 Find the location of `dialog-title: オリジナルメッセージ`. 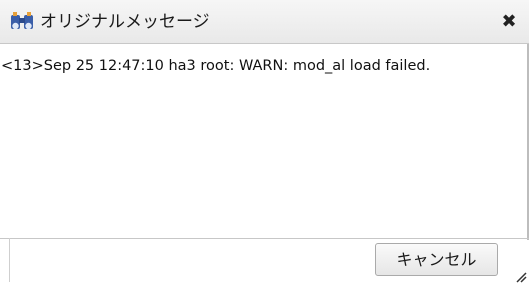

dialog-title: オリジナルメッセージ is located at coordinates (125, 22).